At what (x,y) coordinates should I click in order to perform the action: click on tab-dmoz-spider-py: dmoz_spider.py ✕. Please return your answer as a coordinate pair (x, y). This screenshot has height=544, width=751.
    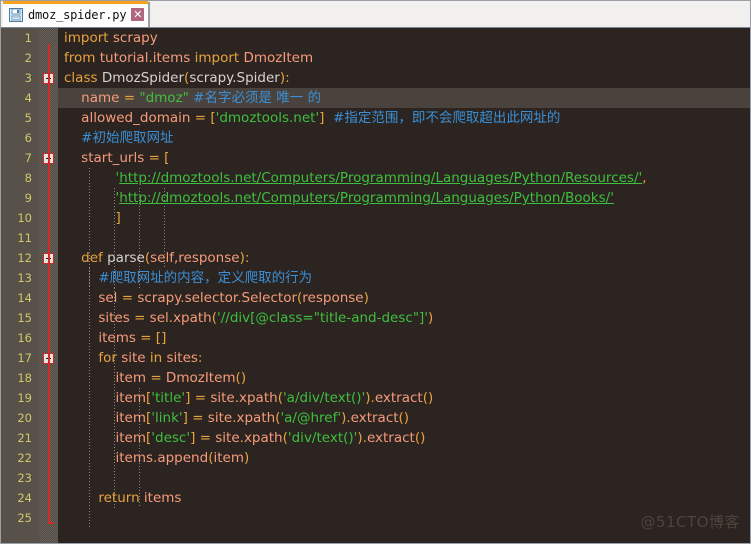
    Looking at the image, I should click on (77, 14).